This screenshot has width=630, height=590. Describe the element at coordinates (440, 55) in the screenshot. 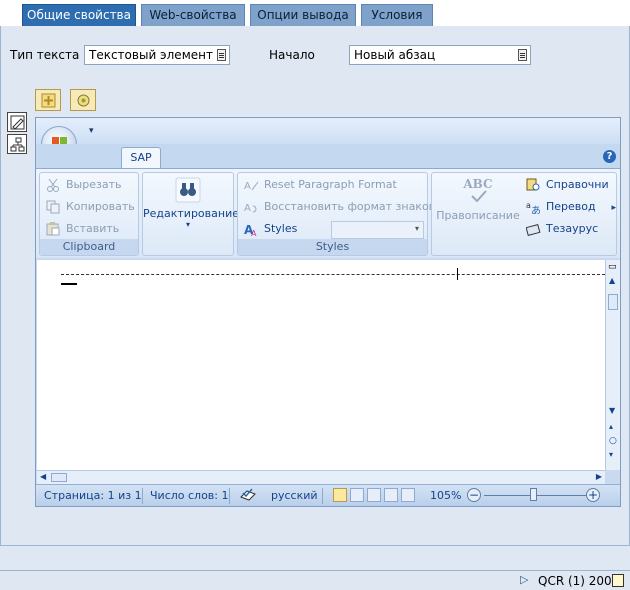

I see `start-select: Новый абзац` at that location.